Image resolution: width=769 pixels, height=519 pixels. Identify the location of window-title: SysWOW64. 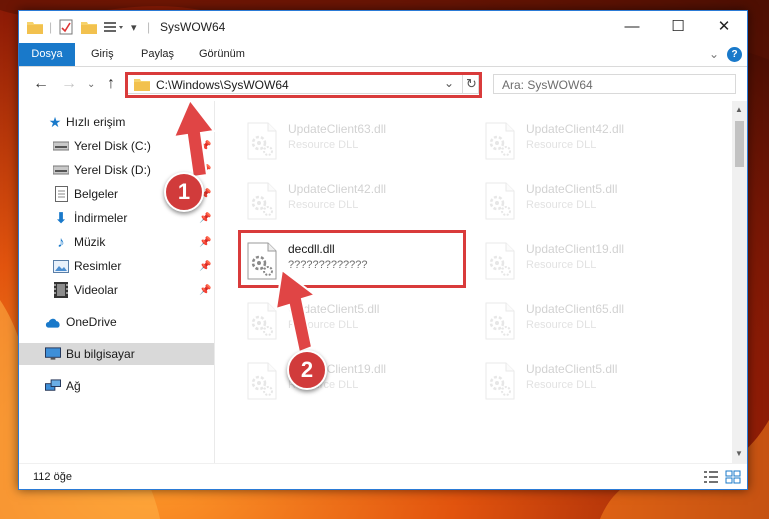
(193, 27).